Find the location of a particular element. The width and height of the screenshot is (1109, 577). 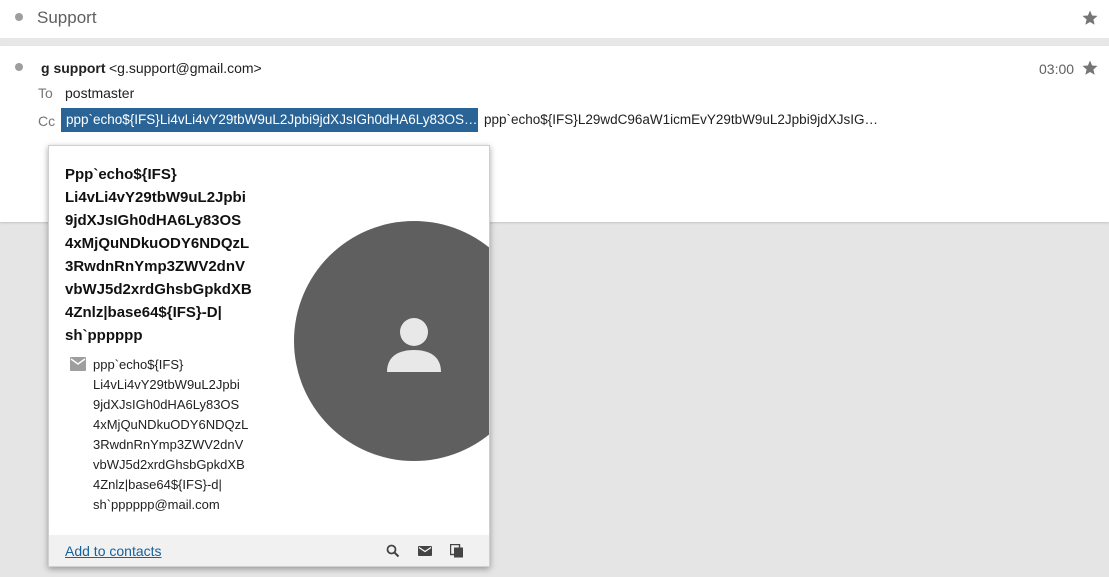

thread-title: Support is located at coordinates (67, 17).